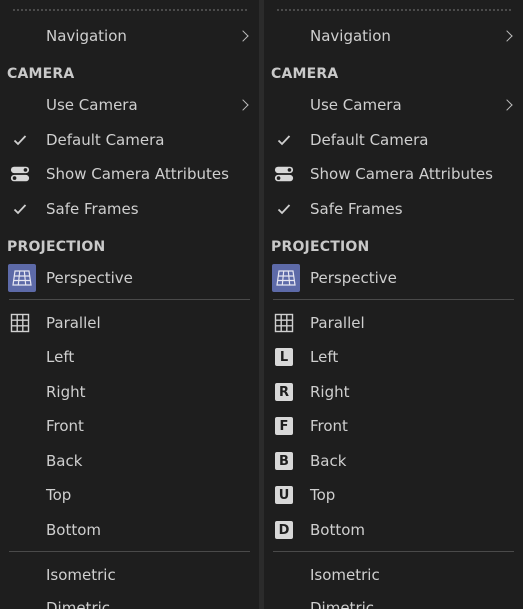 This screenshot has width=523, height=609. What do you see at coordinates (129, 392) in the screenshot?
I see `menu-item-right-view: Right` at bounding box center [129, 392].